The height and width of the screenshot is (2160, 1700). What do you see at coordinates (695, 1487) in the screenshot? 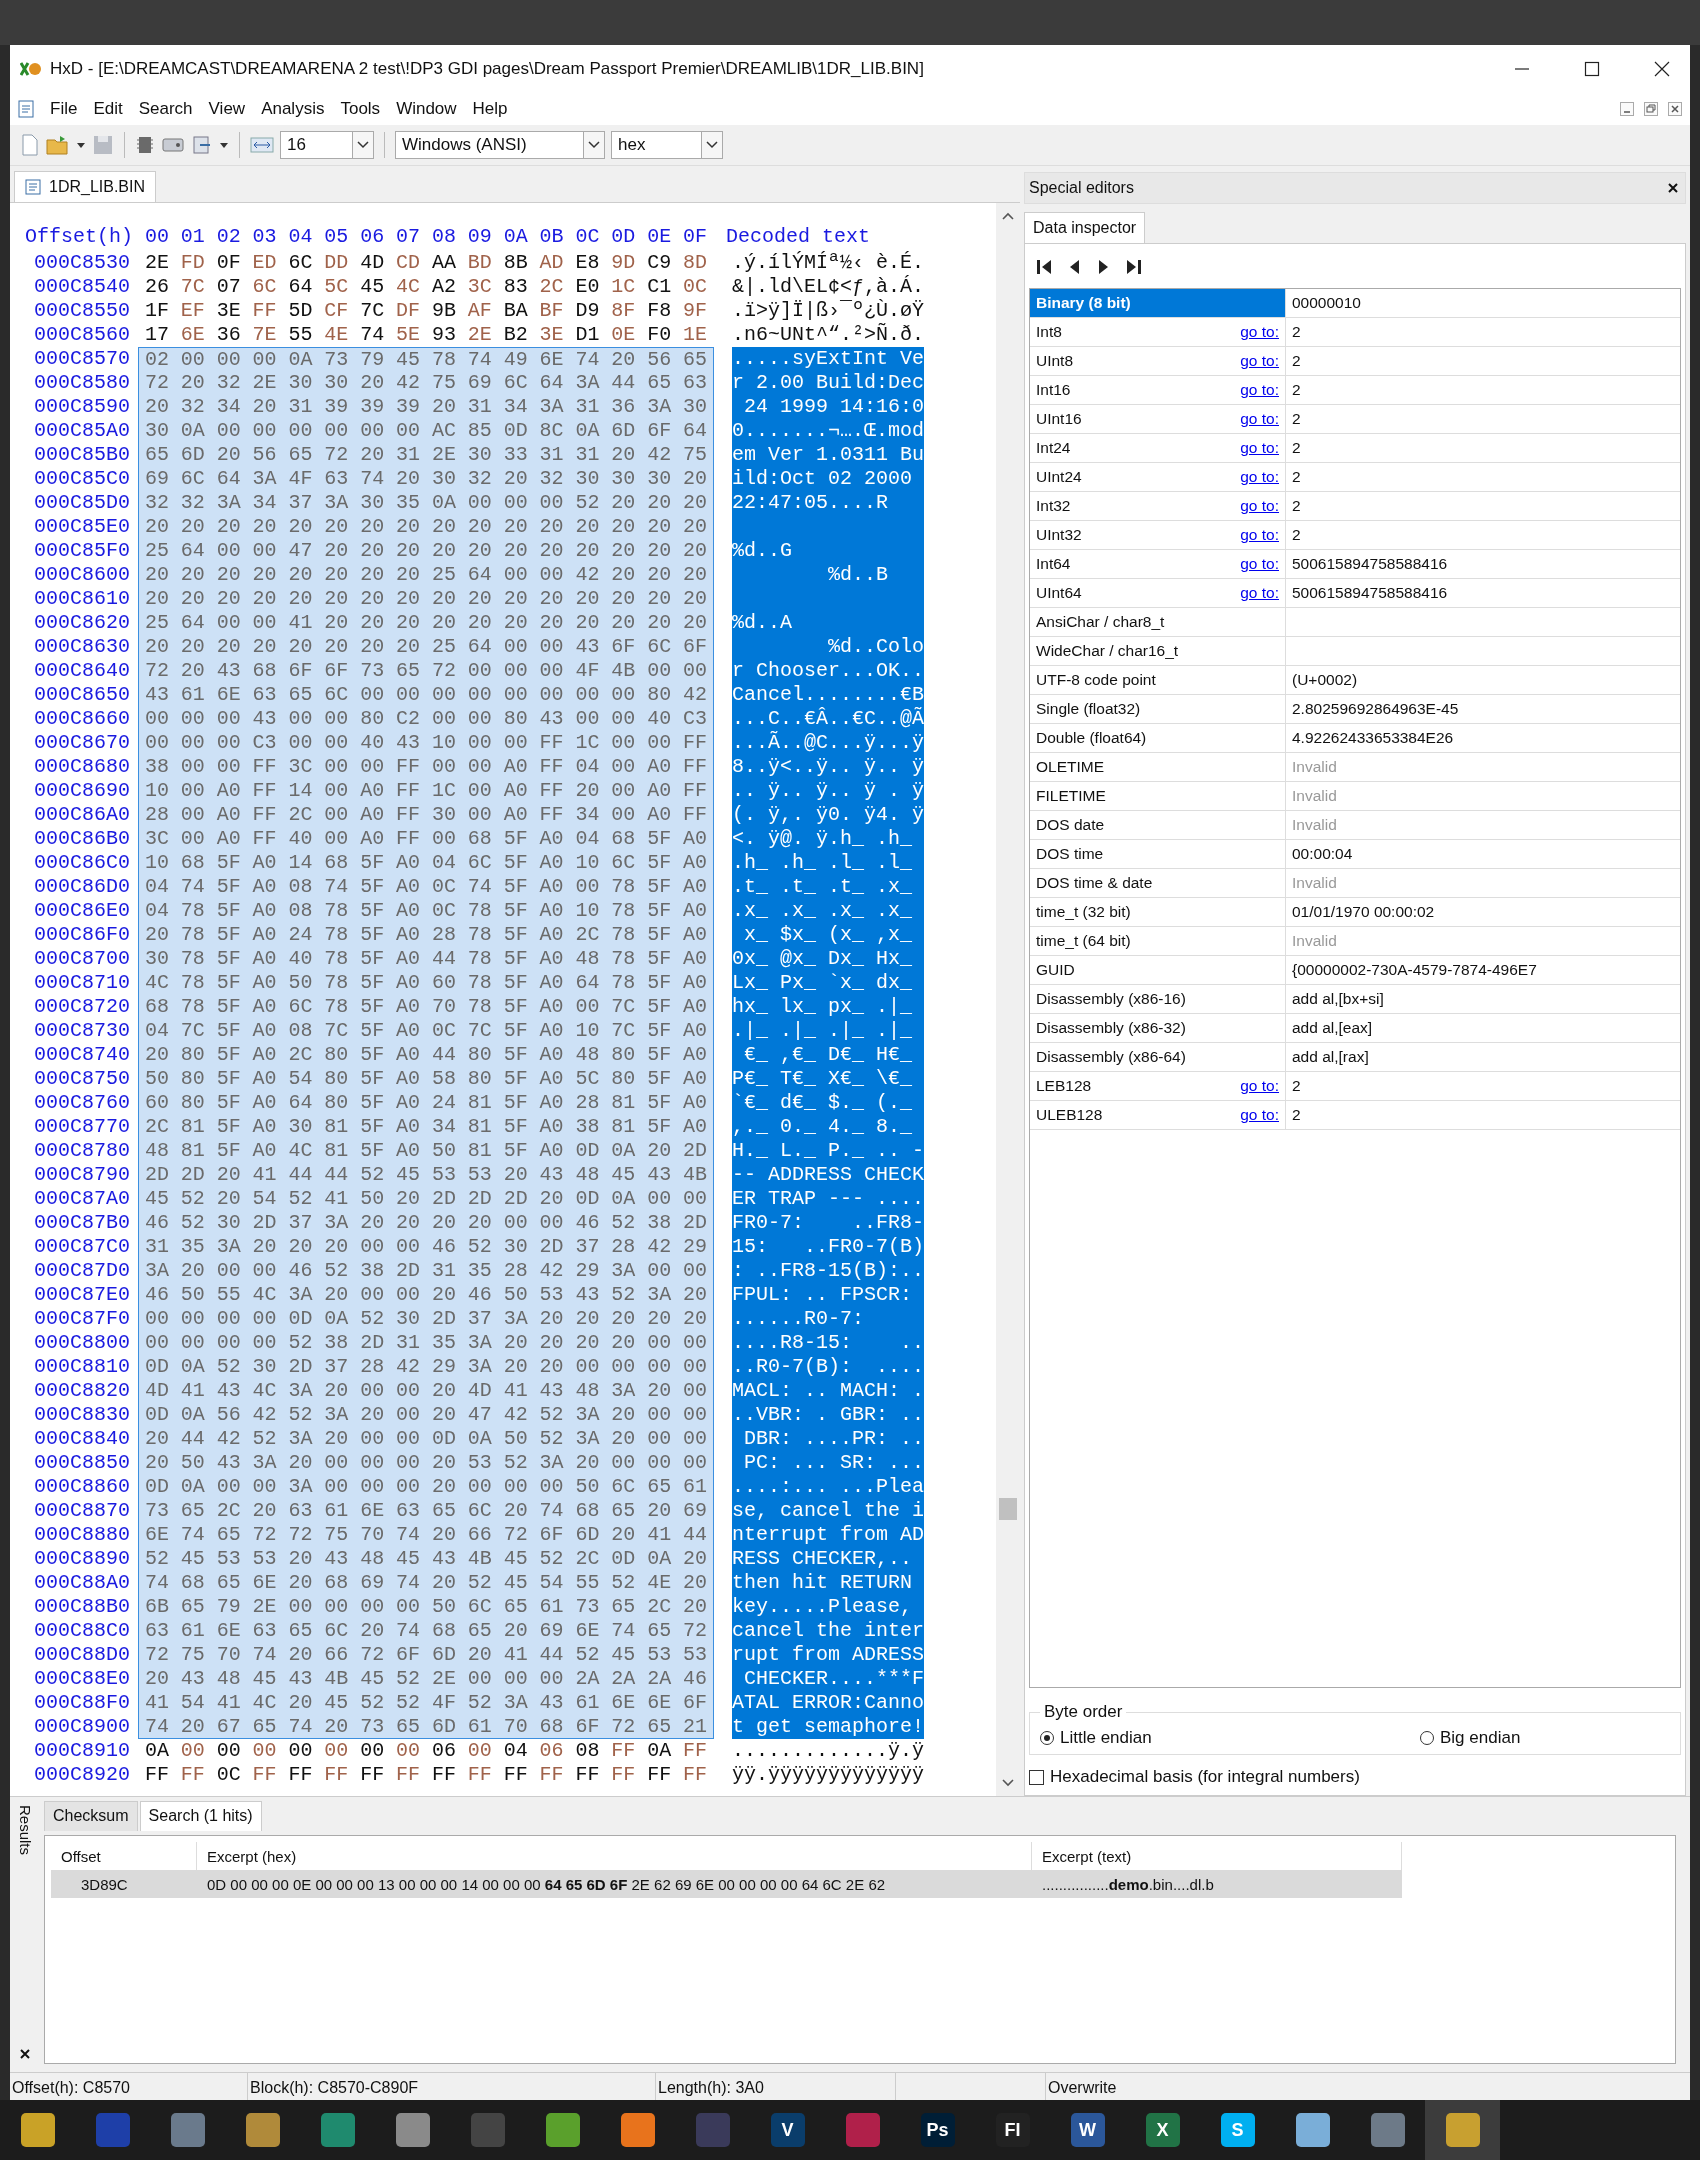
I see `hex-byte: 61` at bounding box center [695, 1487].